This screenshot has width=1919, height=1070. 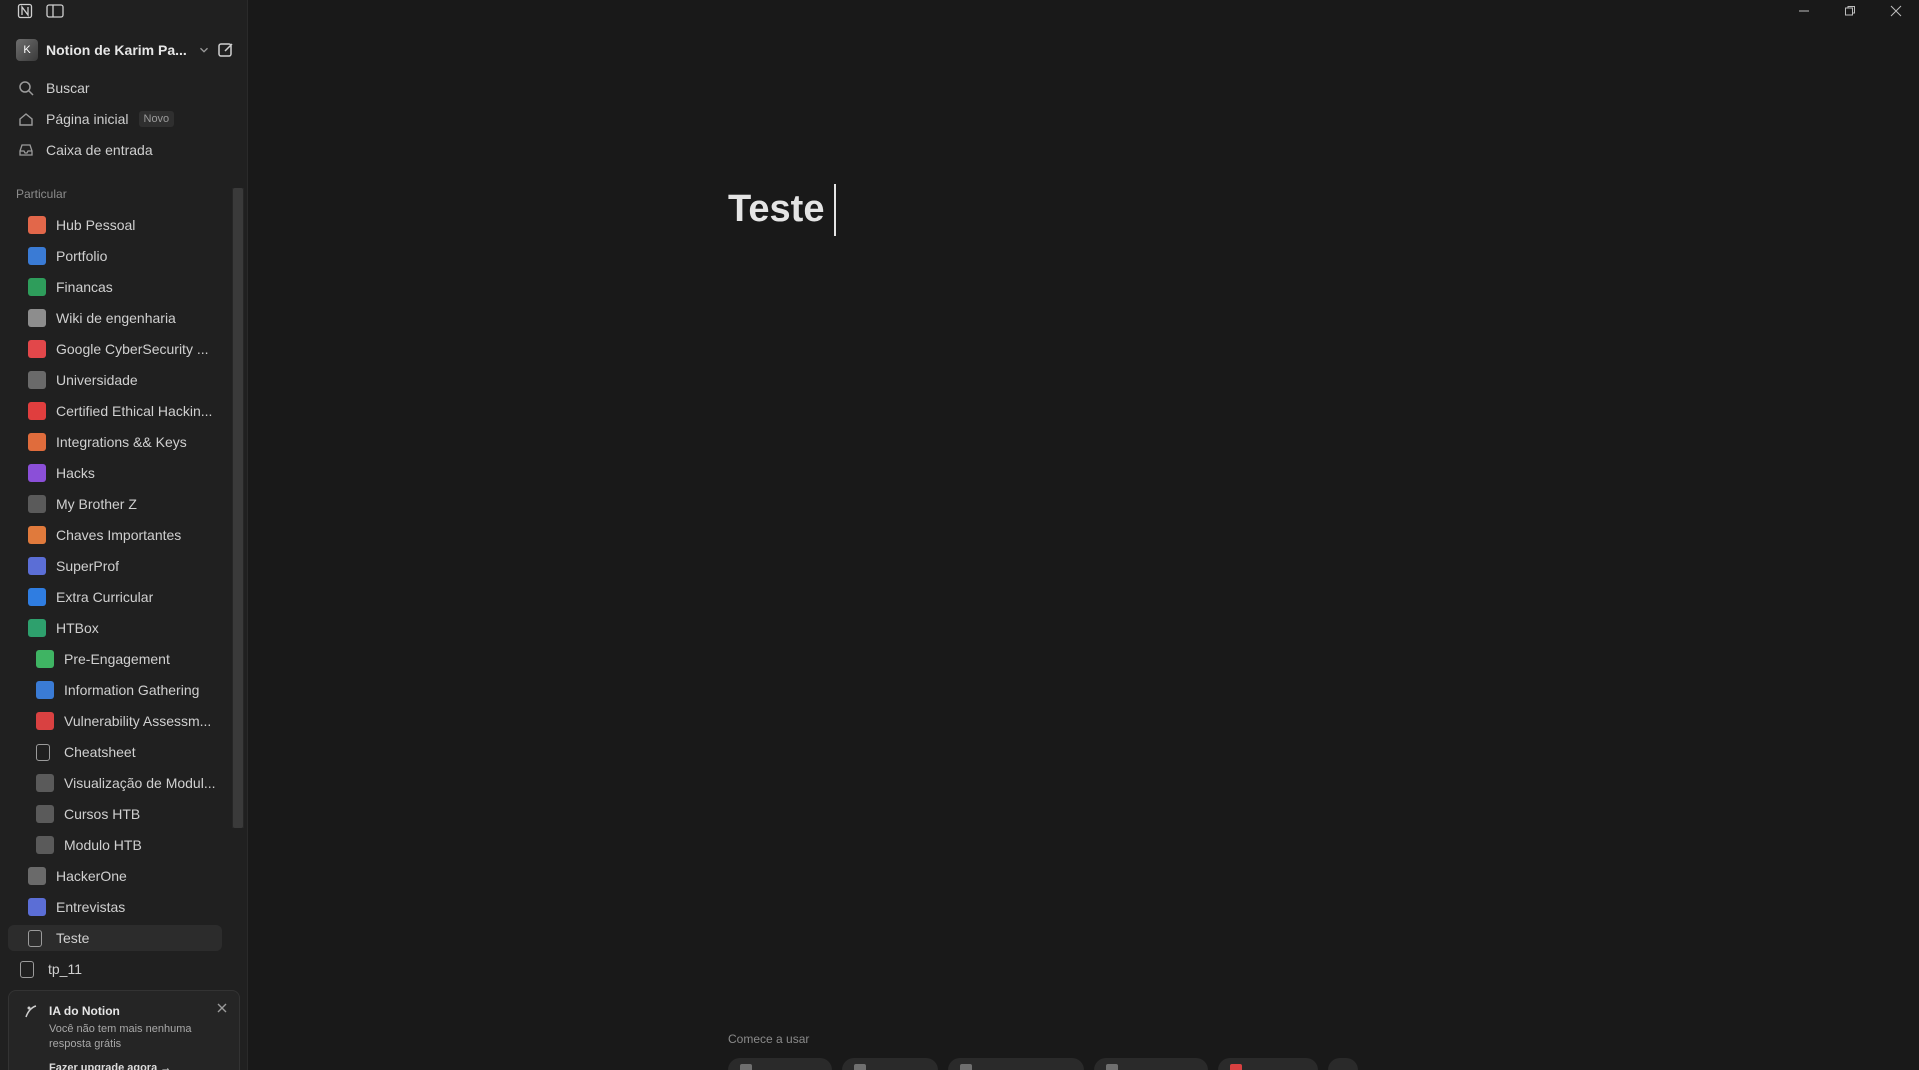 I want to click on sidebar-page-item: My Brother Z, so click(x=111, y=504).